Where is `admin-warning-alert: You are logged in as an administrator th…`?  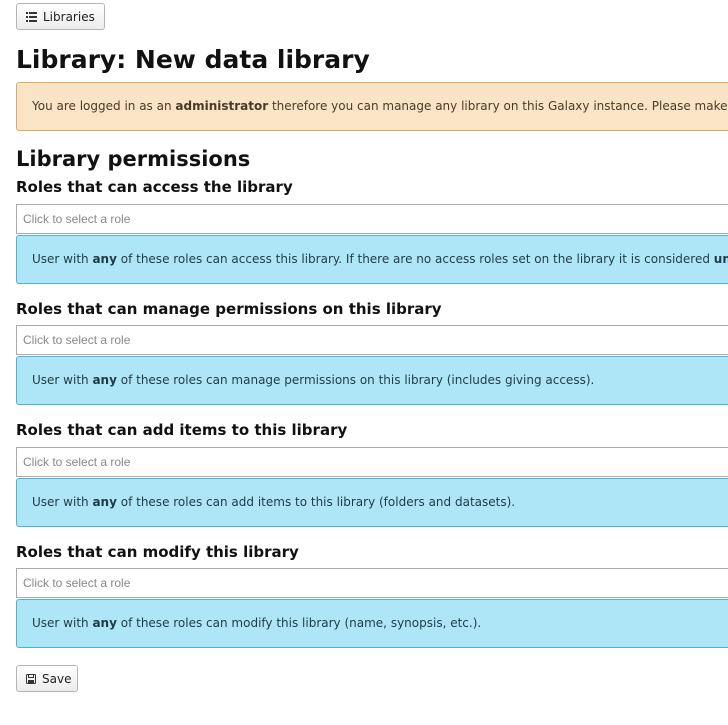
admin-warning-alert: You are logged in as an administrator th… is located at coordinates (372, 106).